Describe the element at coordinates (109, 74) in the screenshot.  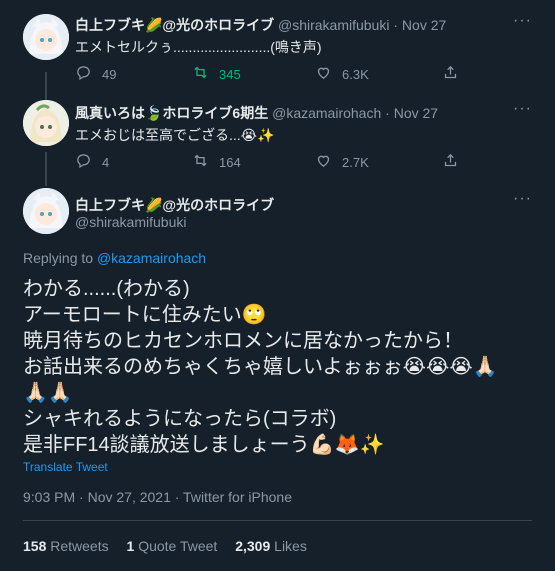
I see `reply-count: 49` at that location.